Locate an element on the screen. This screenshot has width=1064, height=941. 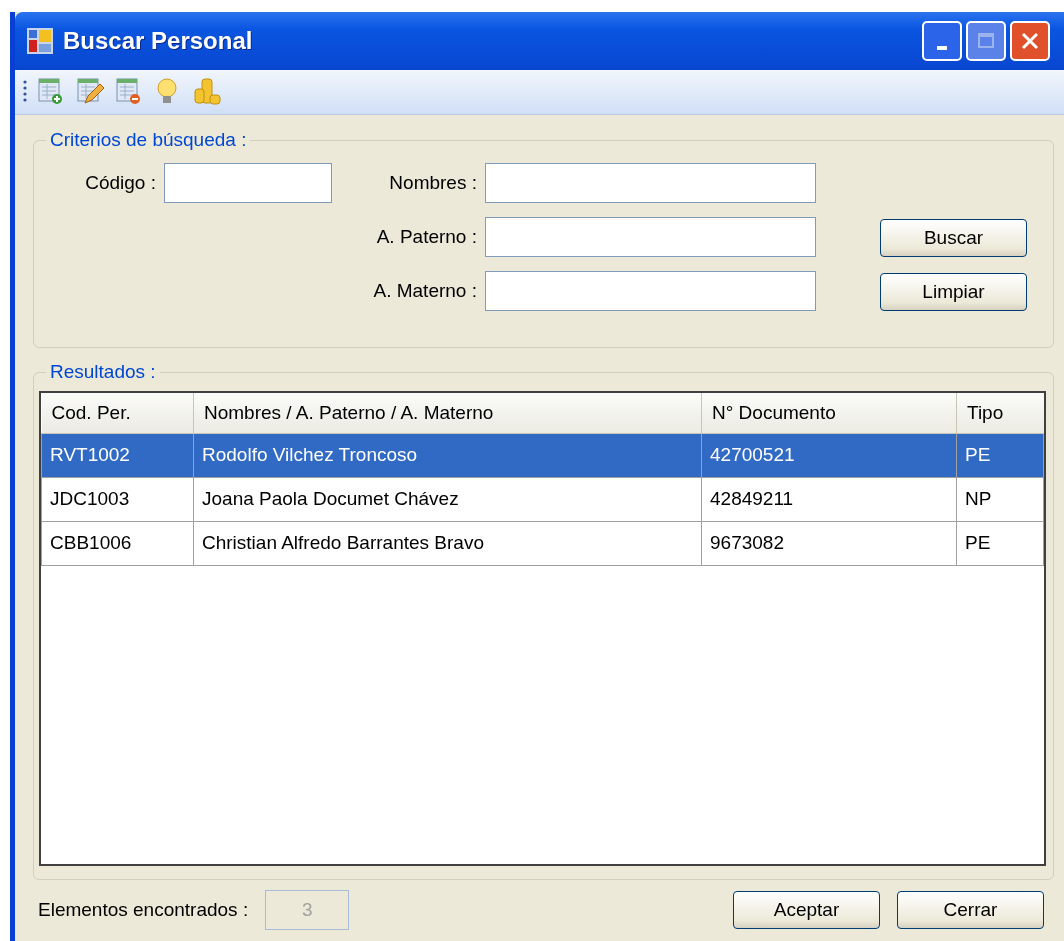
maximize-icon is located at coordinates (986, 41).